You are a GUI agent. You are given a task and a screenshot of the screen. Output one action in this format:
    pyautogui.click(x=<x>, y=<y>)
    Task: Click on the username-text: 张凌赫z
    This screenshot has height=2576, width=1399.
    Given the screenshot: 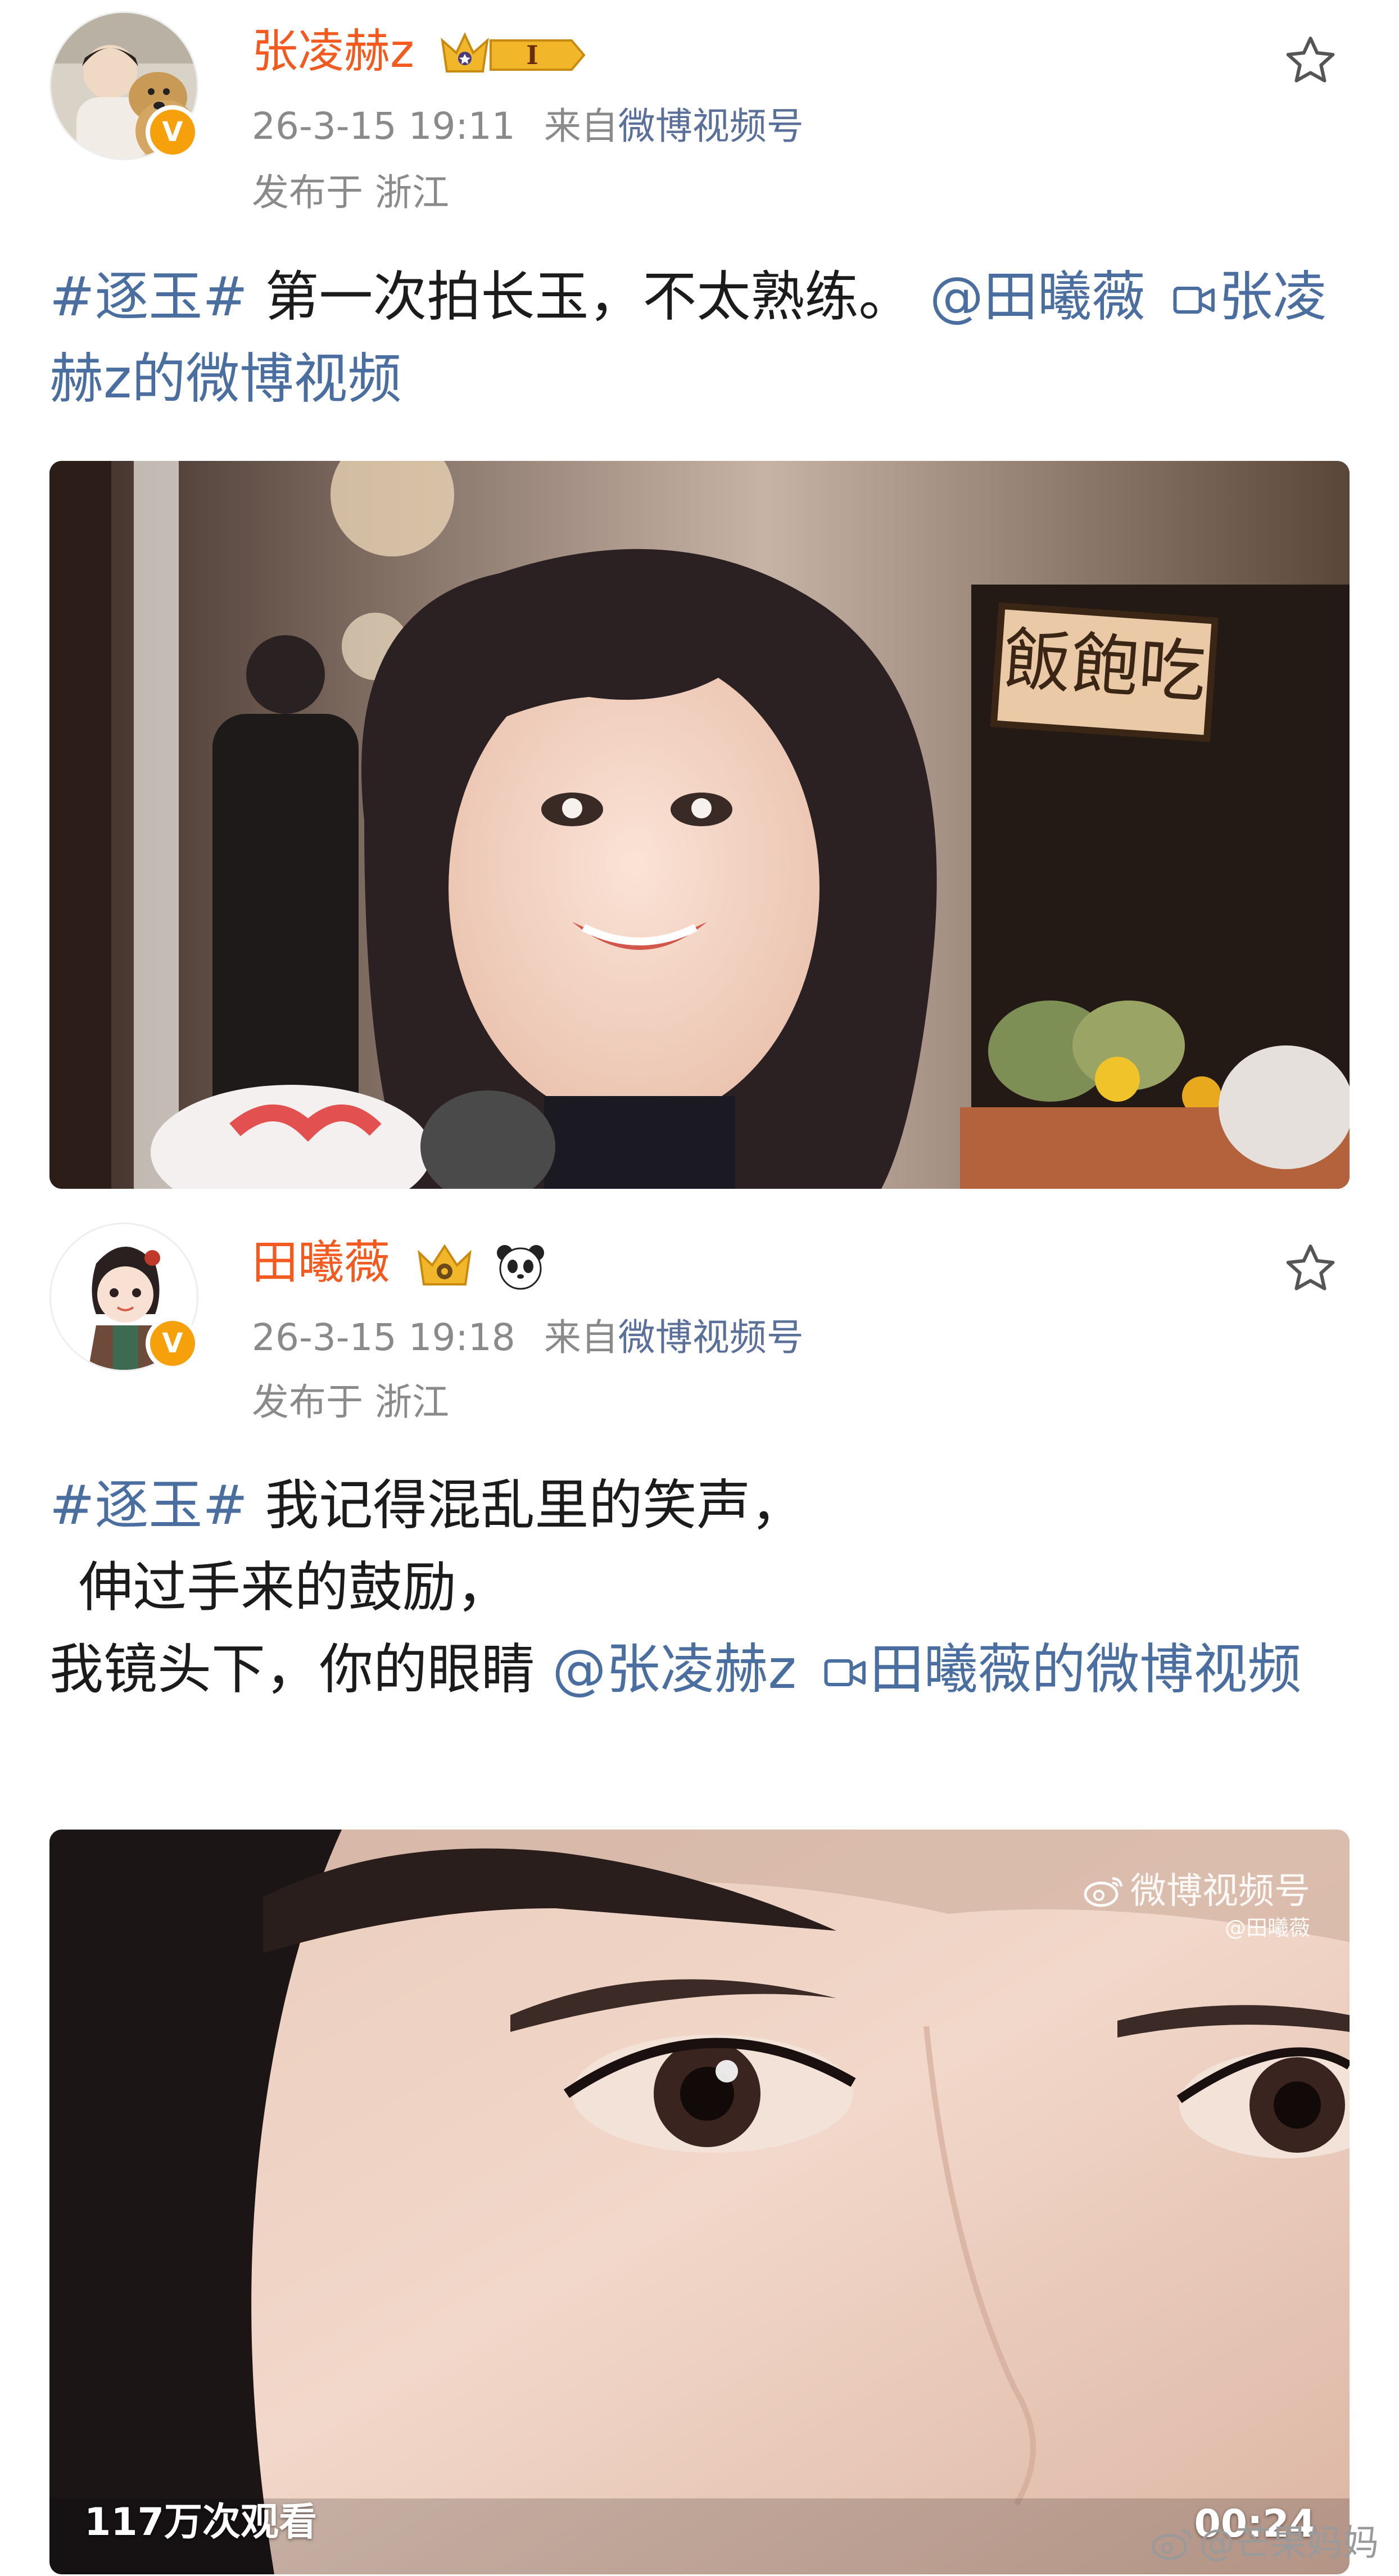 What is the action you would take?
    pyautogui.click(x=333, y=52)
    